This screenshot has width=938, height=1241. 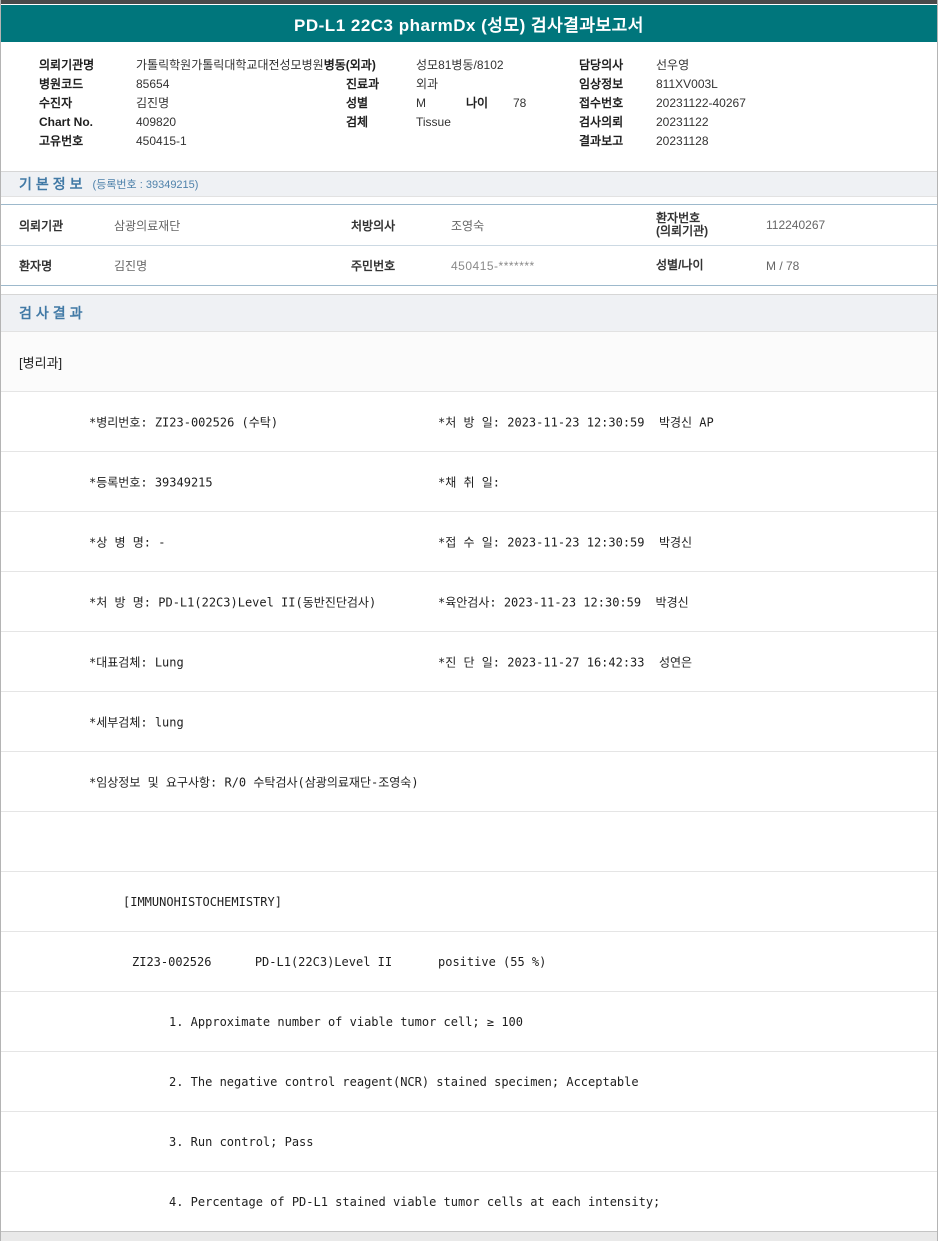 I want to click on registration-number: *등록번호: 39349215, so click(x=151, y=482).